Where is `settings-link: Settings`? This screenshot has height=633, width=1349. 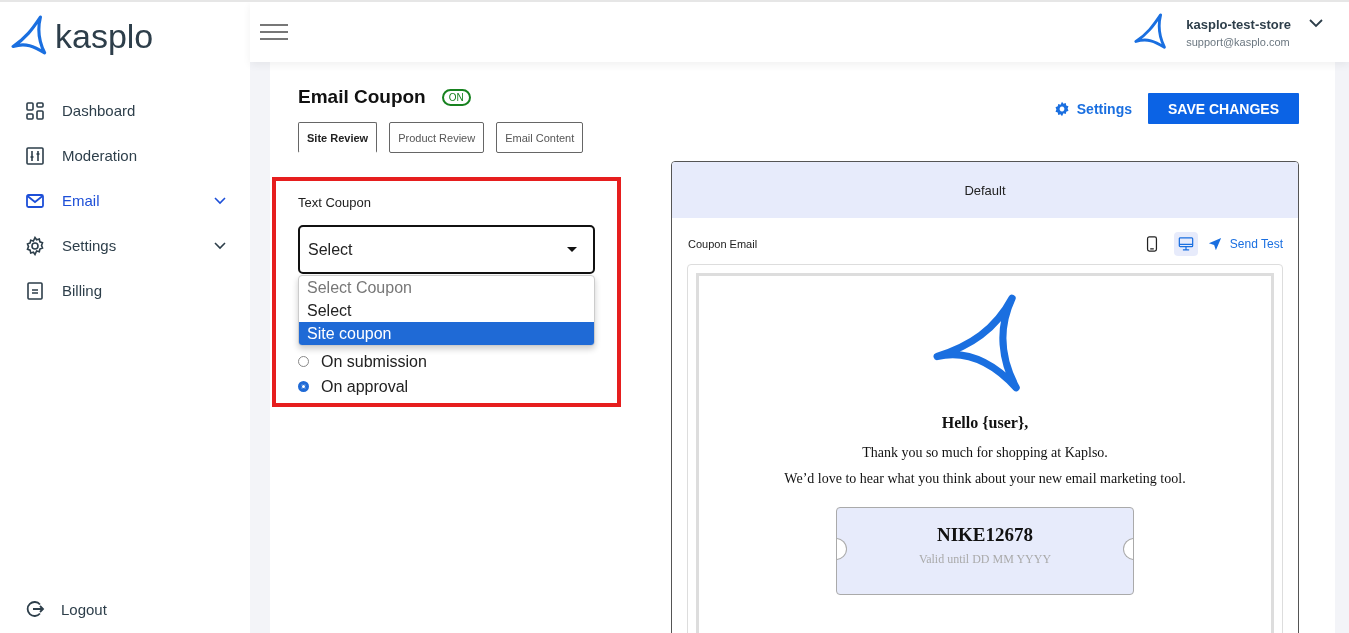
settings-link: Settings is located at coordinates (1092, 108).